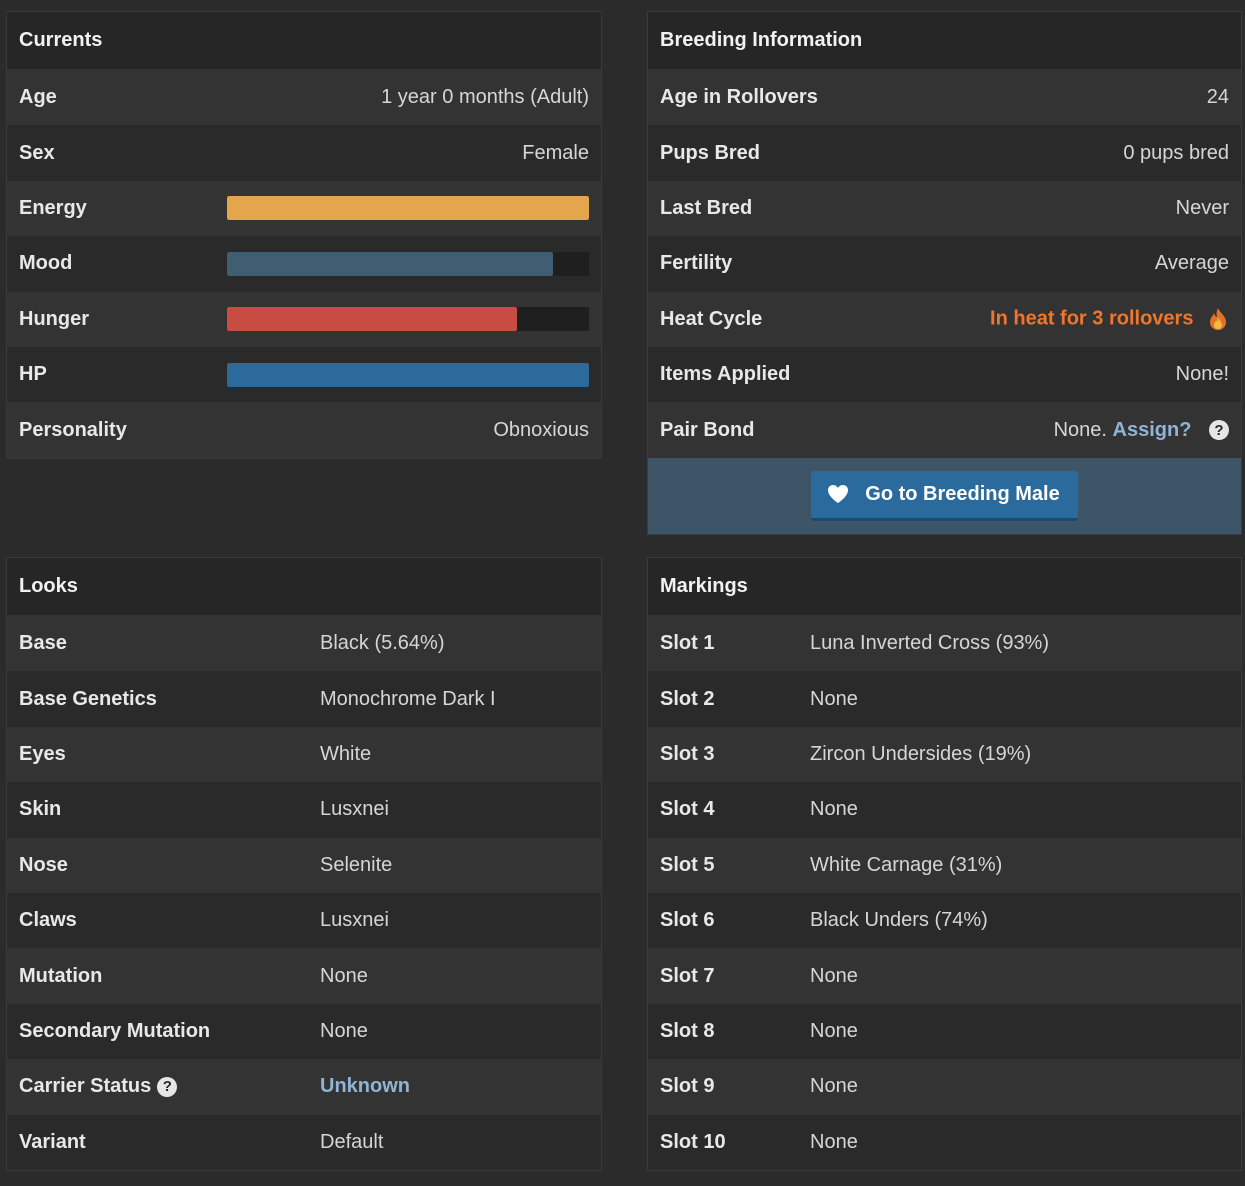 The height and width of the screenshot is (1186, 1245). What do you see at coordinates (555, 152) in the screenshot?
I see `sex-value: Female` at bounding box center [555, 152].